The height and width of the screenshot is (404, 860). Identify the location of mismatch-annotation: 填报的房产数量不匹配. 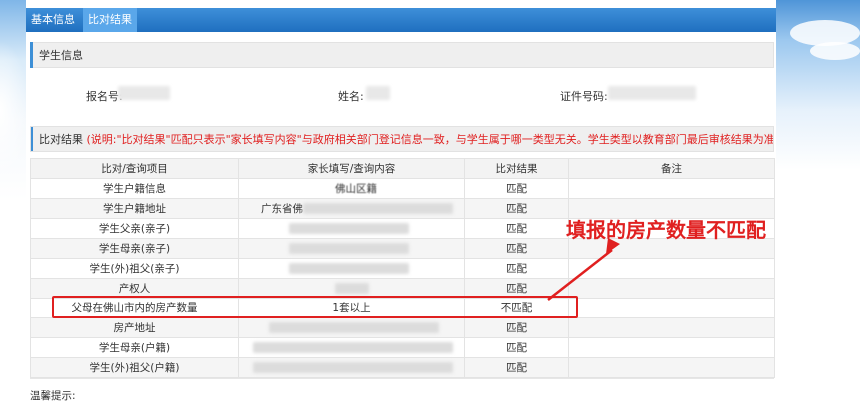
(666, 230).